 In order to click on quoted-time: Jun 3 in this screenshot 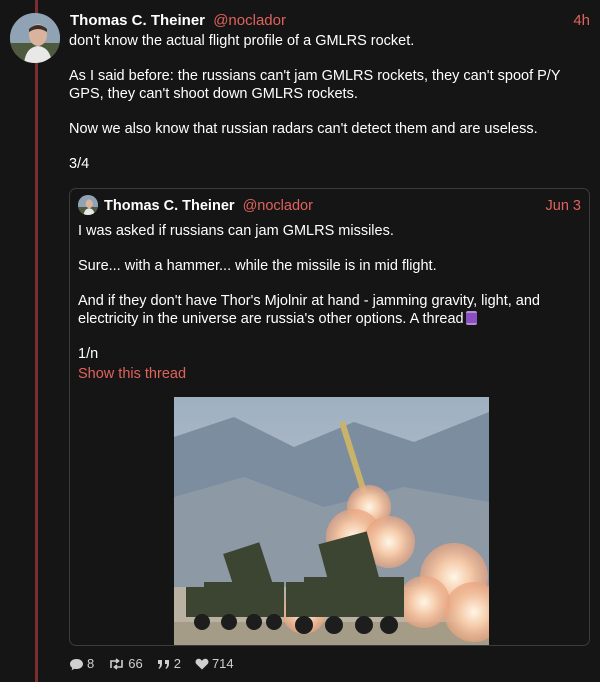, I will do `click(563, 206)`.